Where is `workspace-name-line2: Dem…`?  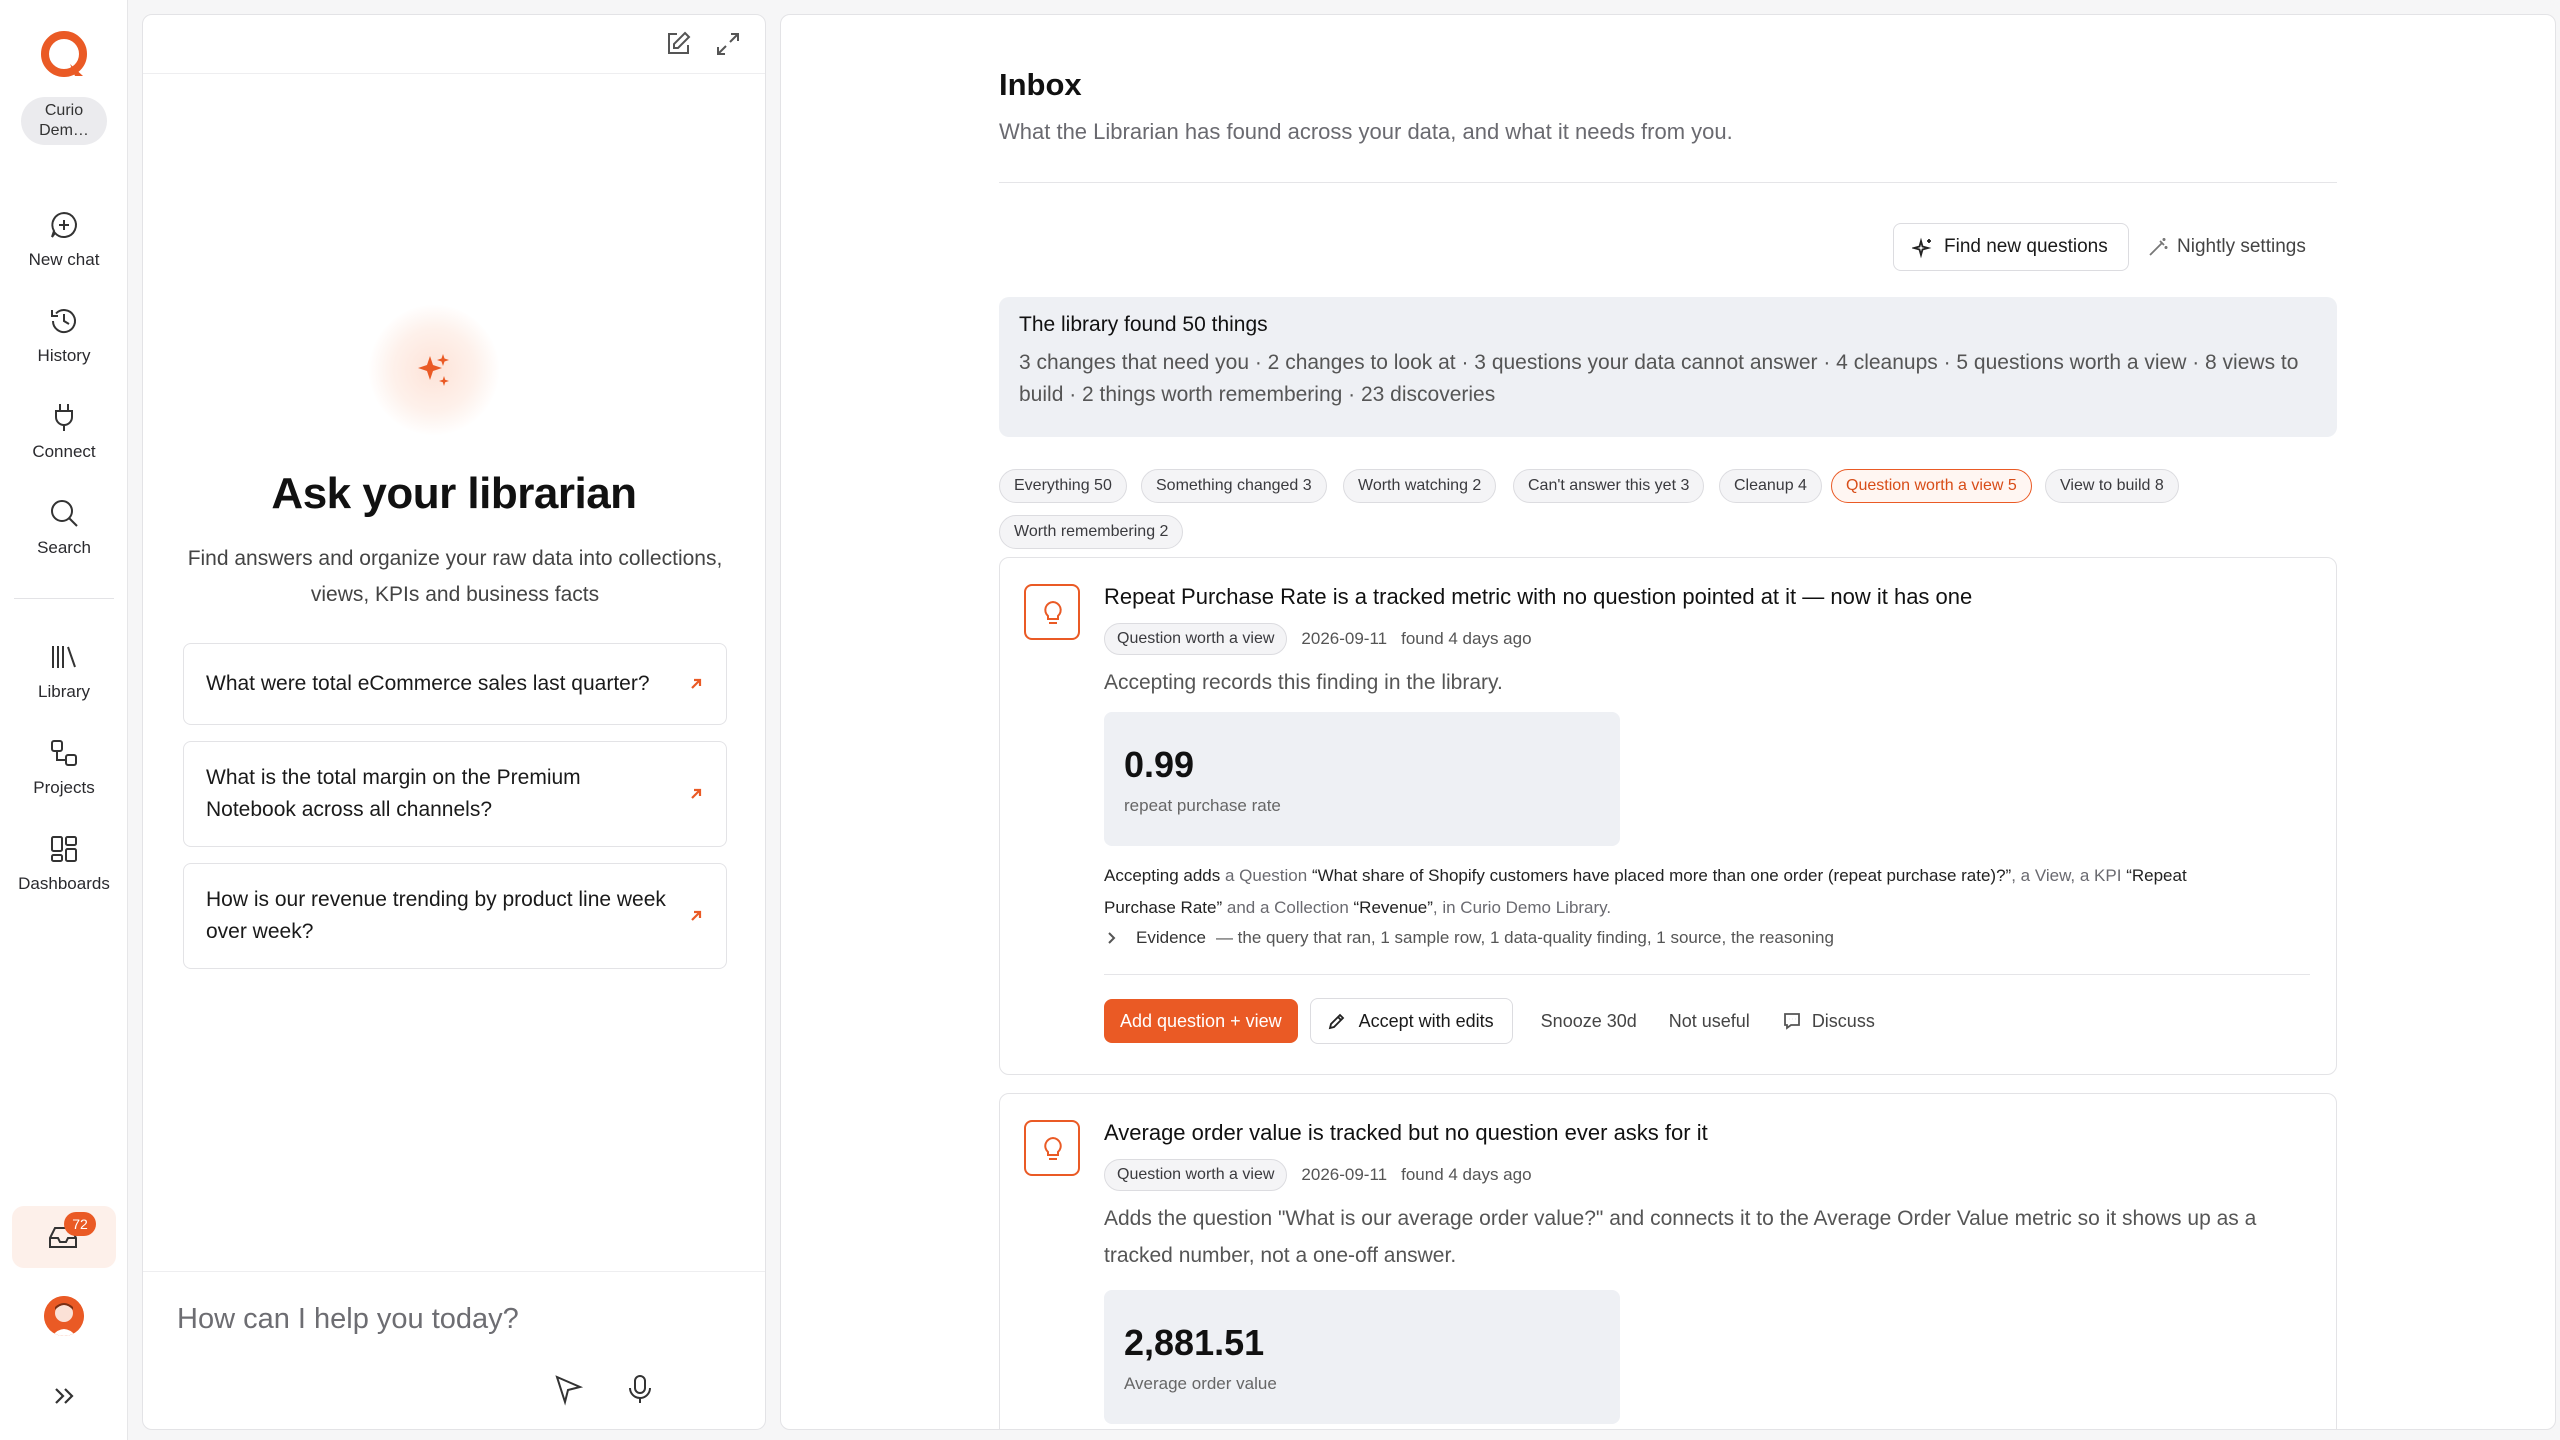
workspace-name-line2: Dem… is located at coordinates (64, 130).